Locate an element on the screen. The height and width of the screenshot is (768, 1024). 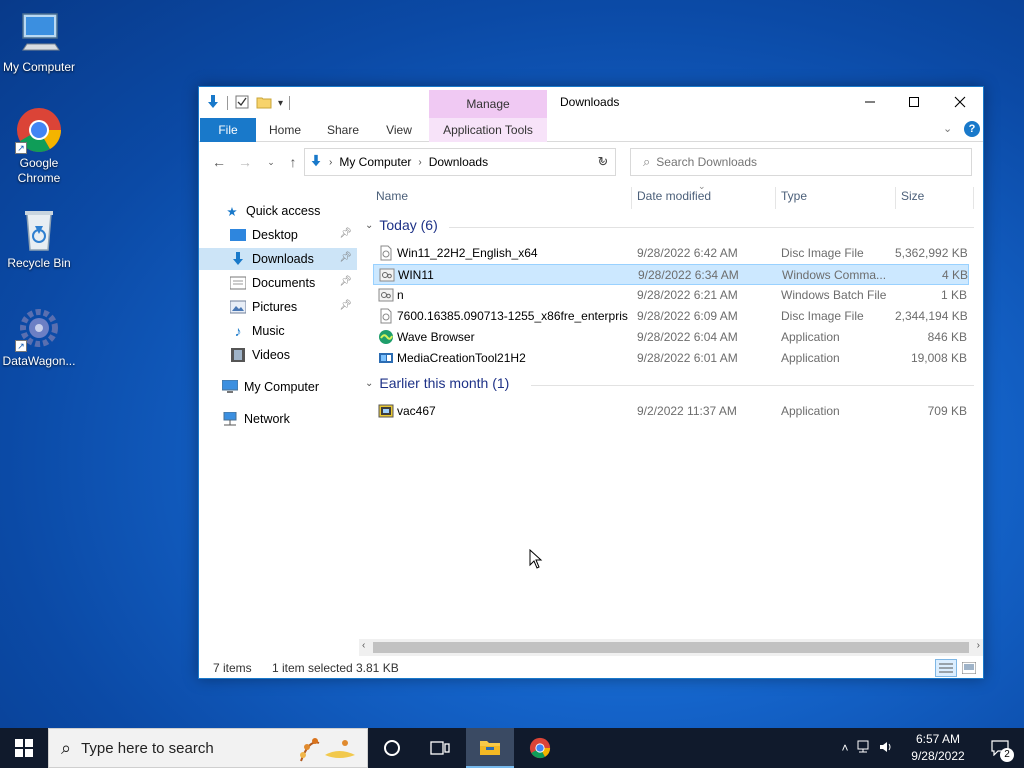
close-button is located at coordinates (960, 102).